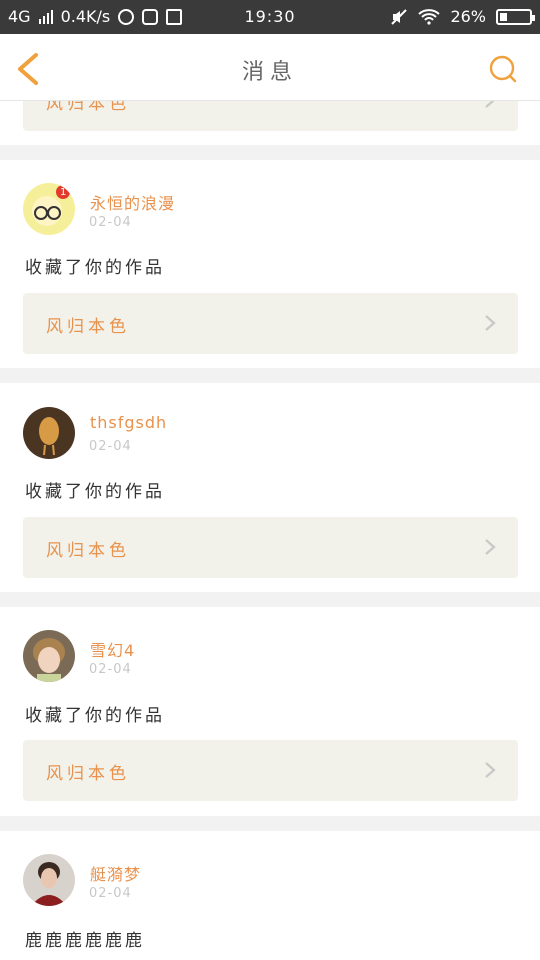  Describe the element at coordinates (429, 16) in the screenshot. I see `wifi-icon` at that location.